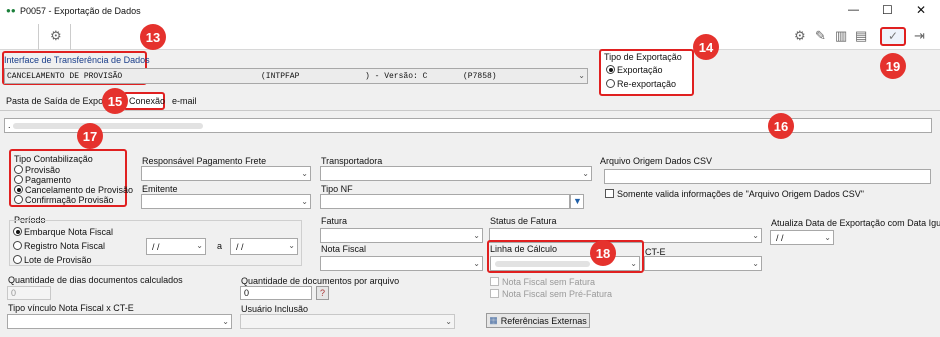 The width and height of the screenshot is (940, 337). Describe the element at coordinates (800, 36) in the screenshot. I see `process-icon: ⚙` at that location.